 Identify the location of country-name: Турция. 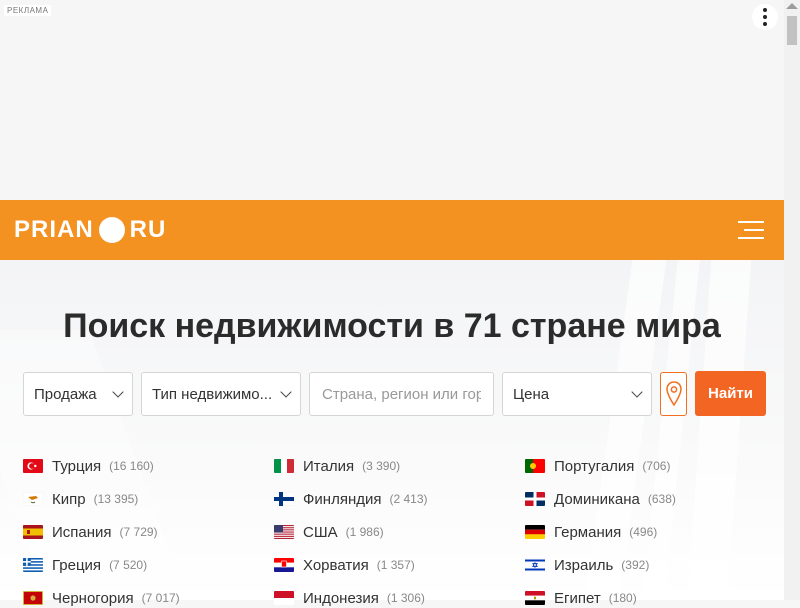
(77, 466).